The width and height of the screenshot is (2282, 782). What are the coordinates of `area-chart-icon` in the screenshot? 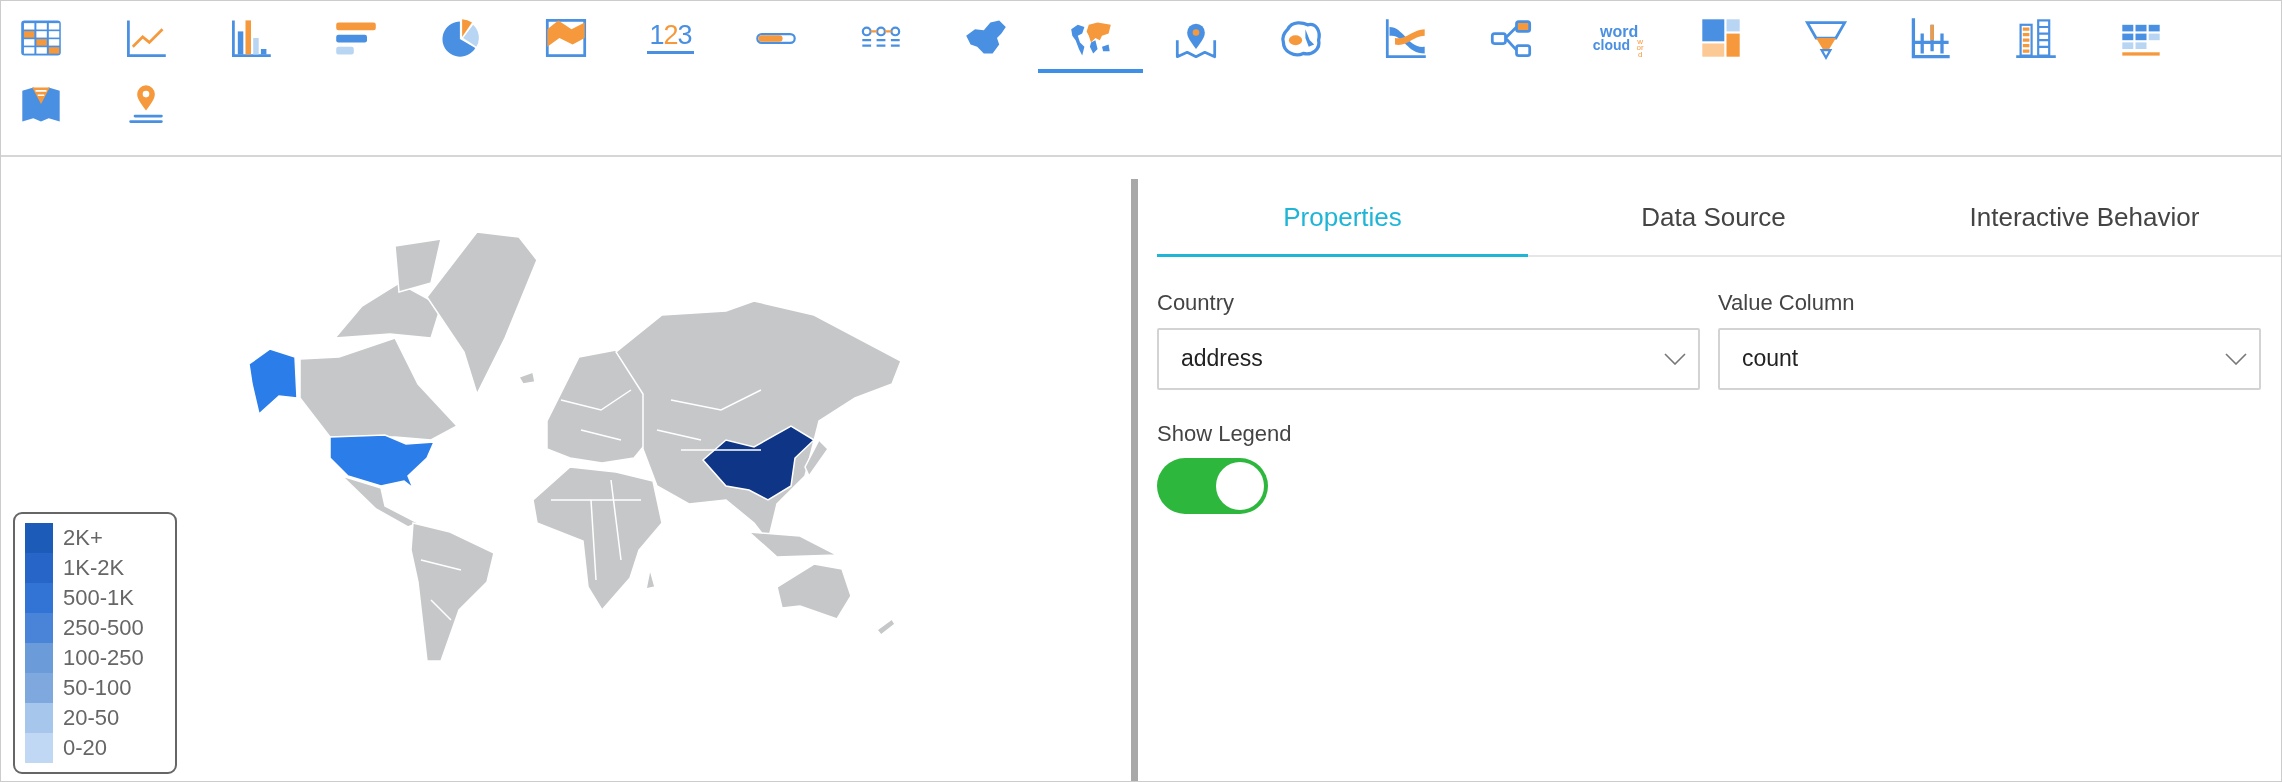 It's located at (565, 38).